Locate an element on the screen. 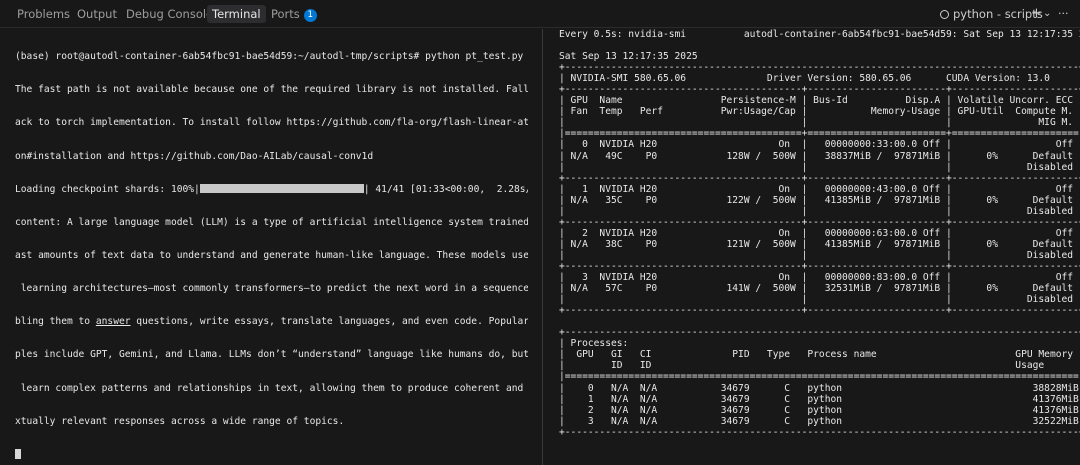 This screenshot has width=1080, height=465. terminal-cursor is located at coordinates (18, 453).